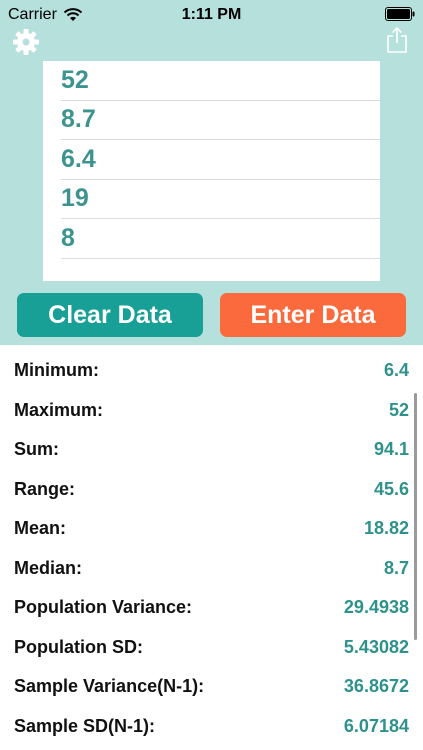 This screenshot has width=423, height=750. What do you see at coordinates (391, 449) in the screenshot?
I see `stat-value: 94.1` at bounding box center [391, 449].